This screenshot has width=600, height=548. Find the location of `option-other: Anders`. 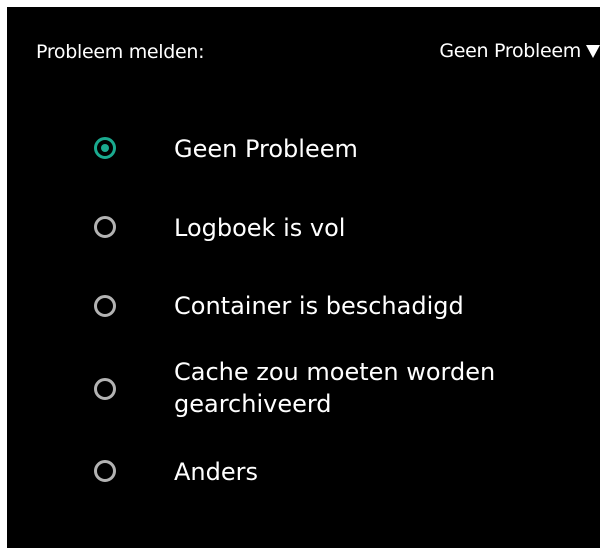

option-other: Anders is located at coordinates (303, 472).